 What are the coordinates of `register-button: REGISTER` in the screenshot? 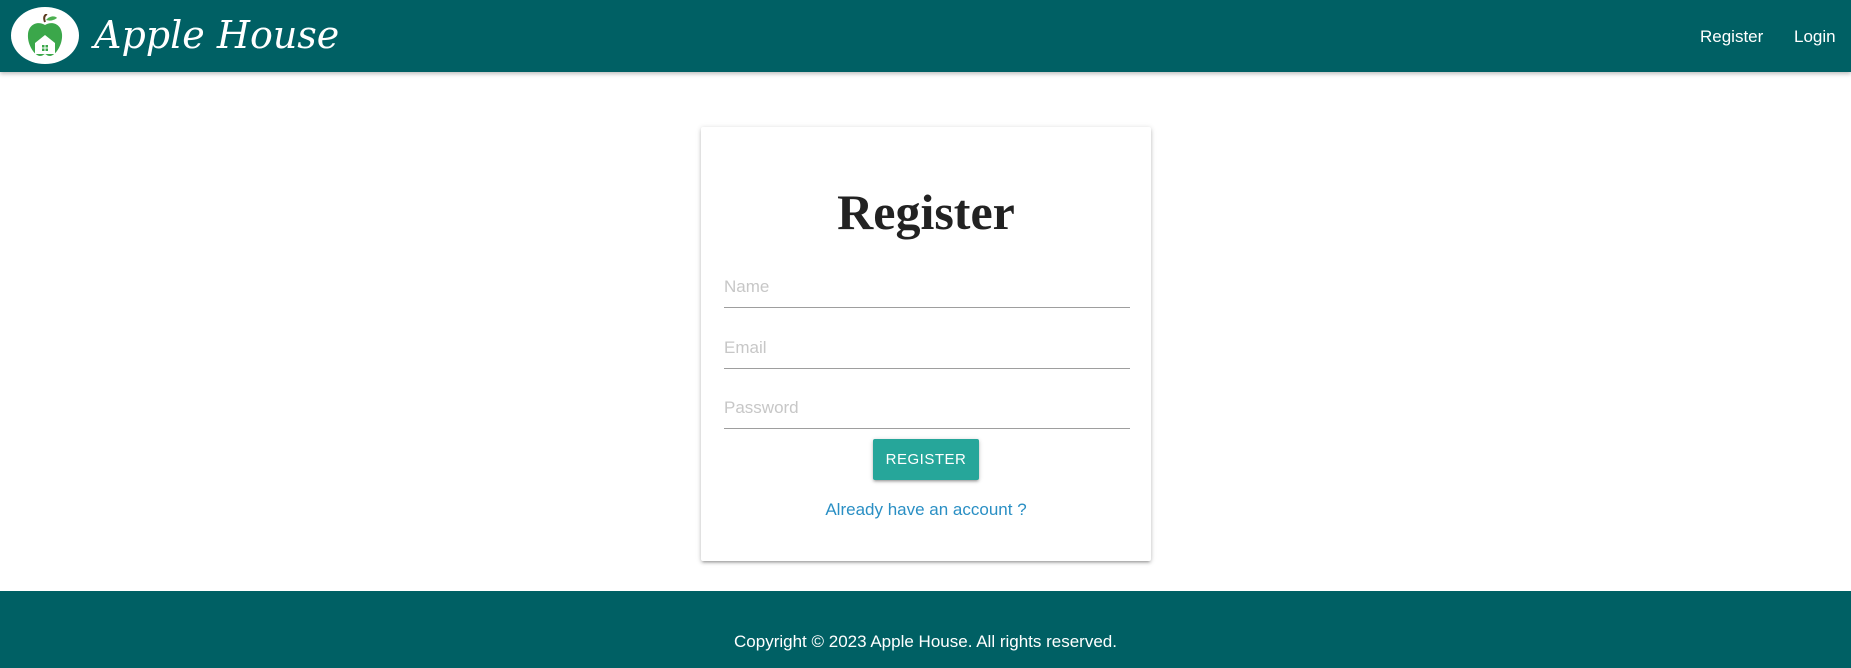 It's located at (926, 459).